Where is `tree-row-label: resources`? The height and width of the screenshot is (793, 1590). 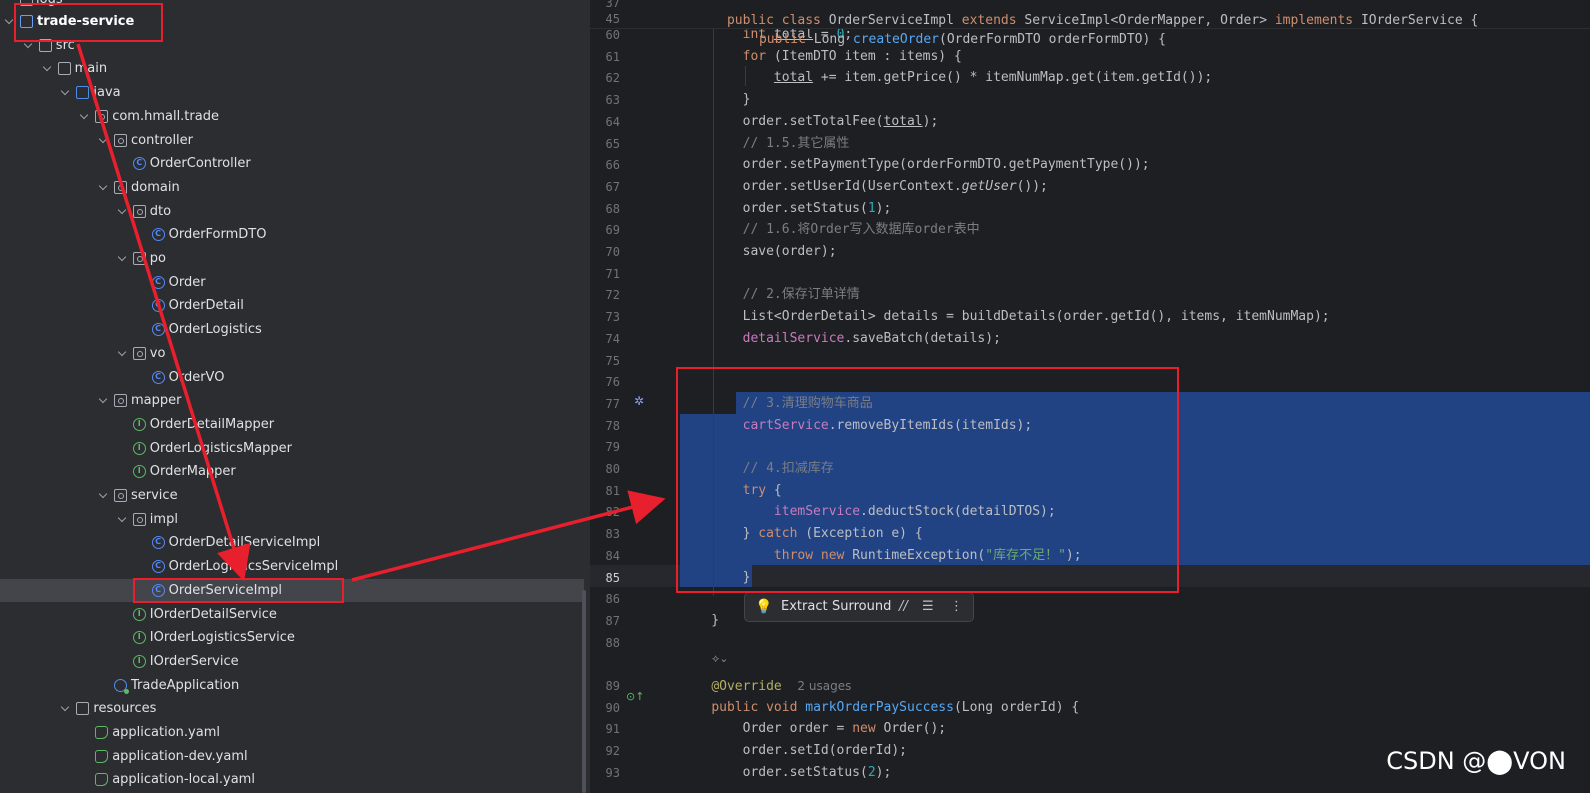 tree-row-label: resources is located at coordinates (125, 709).